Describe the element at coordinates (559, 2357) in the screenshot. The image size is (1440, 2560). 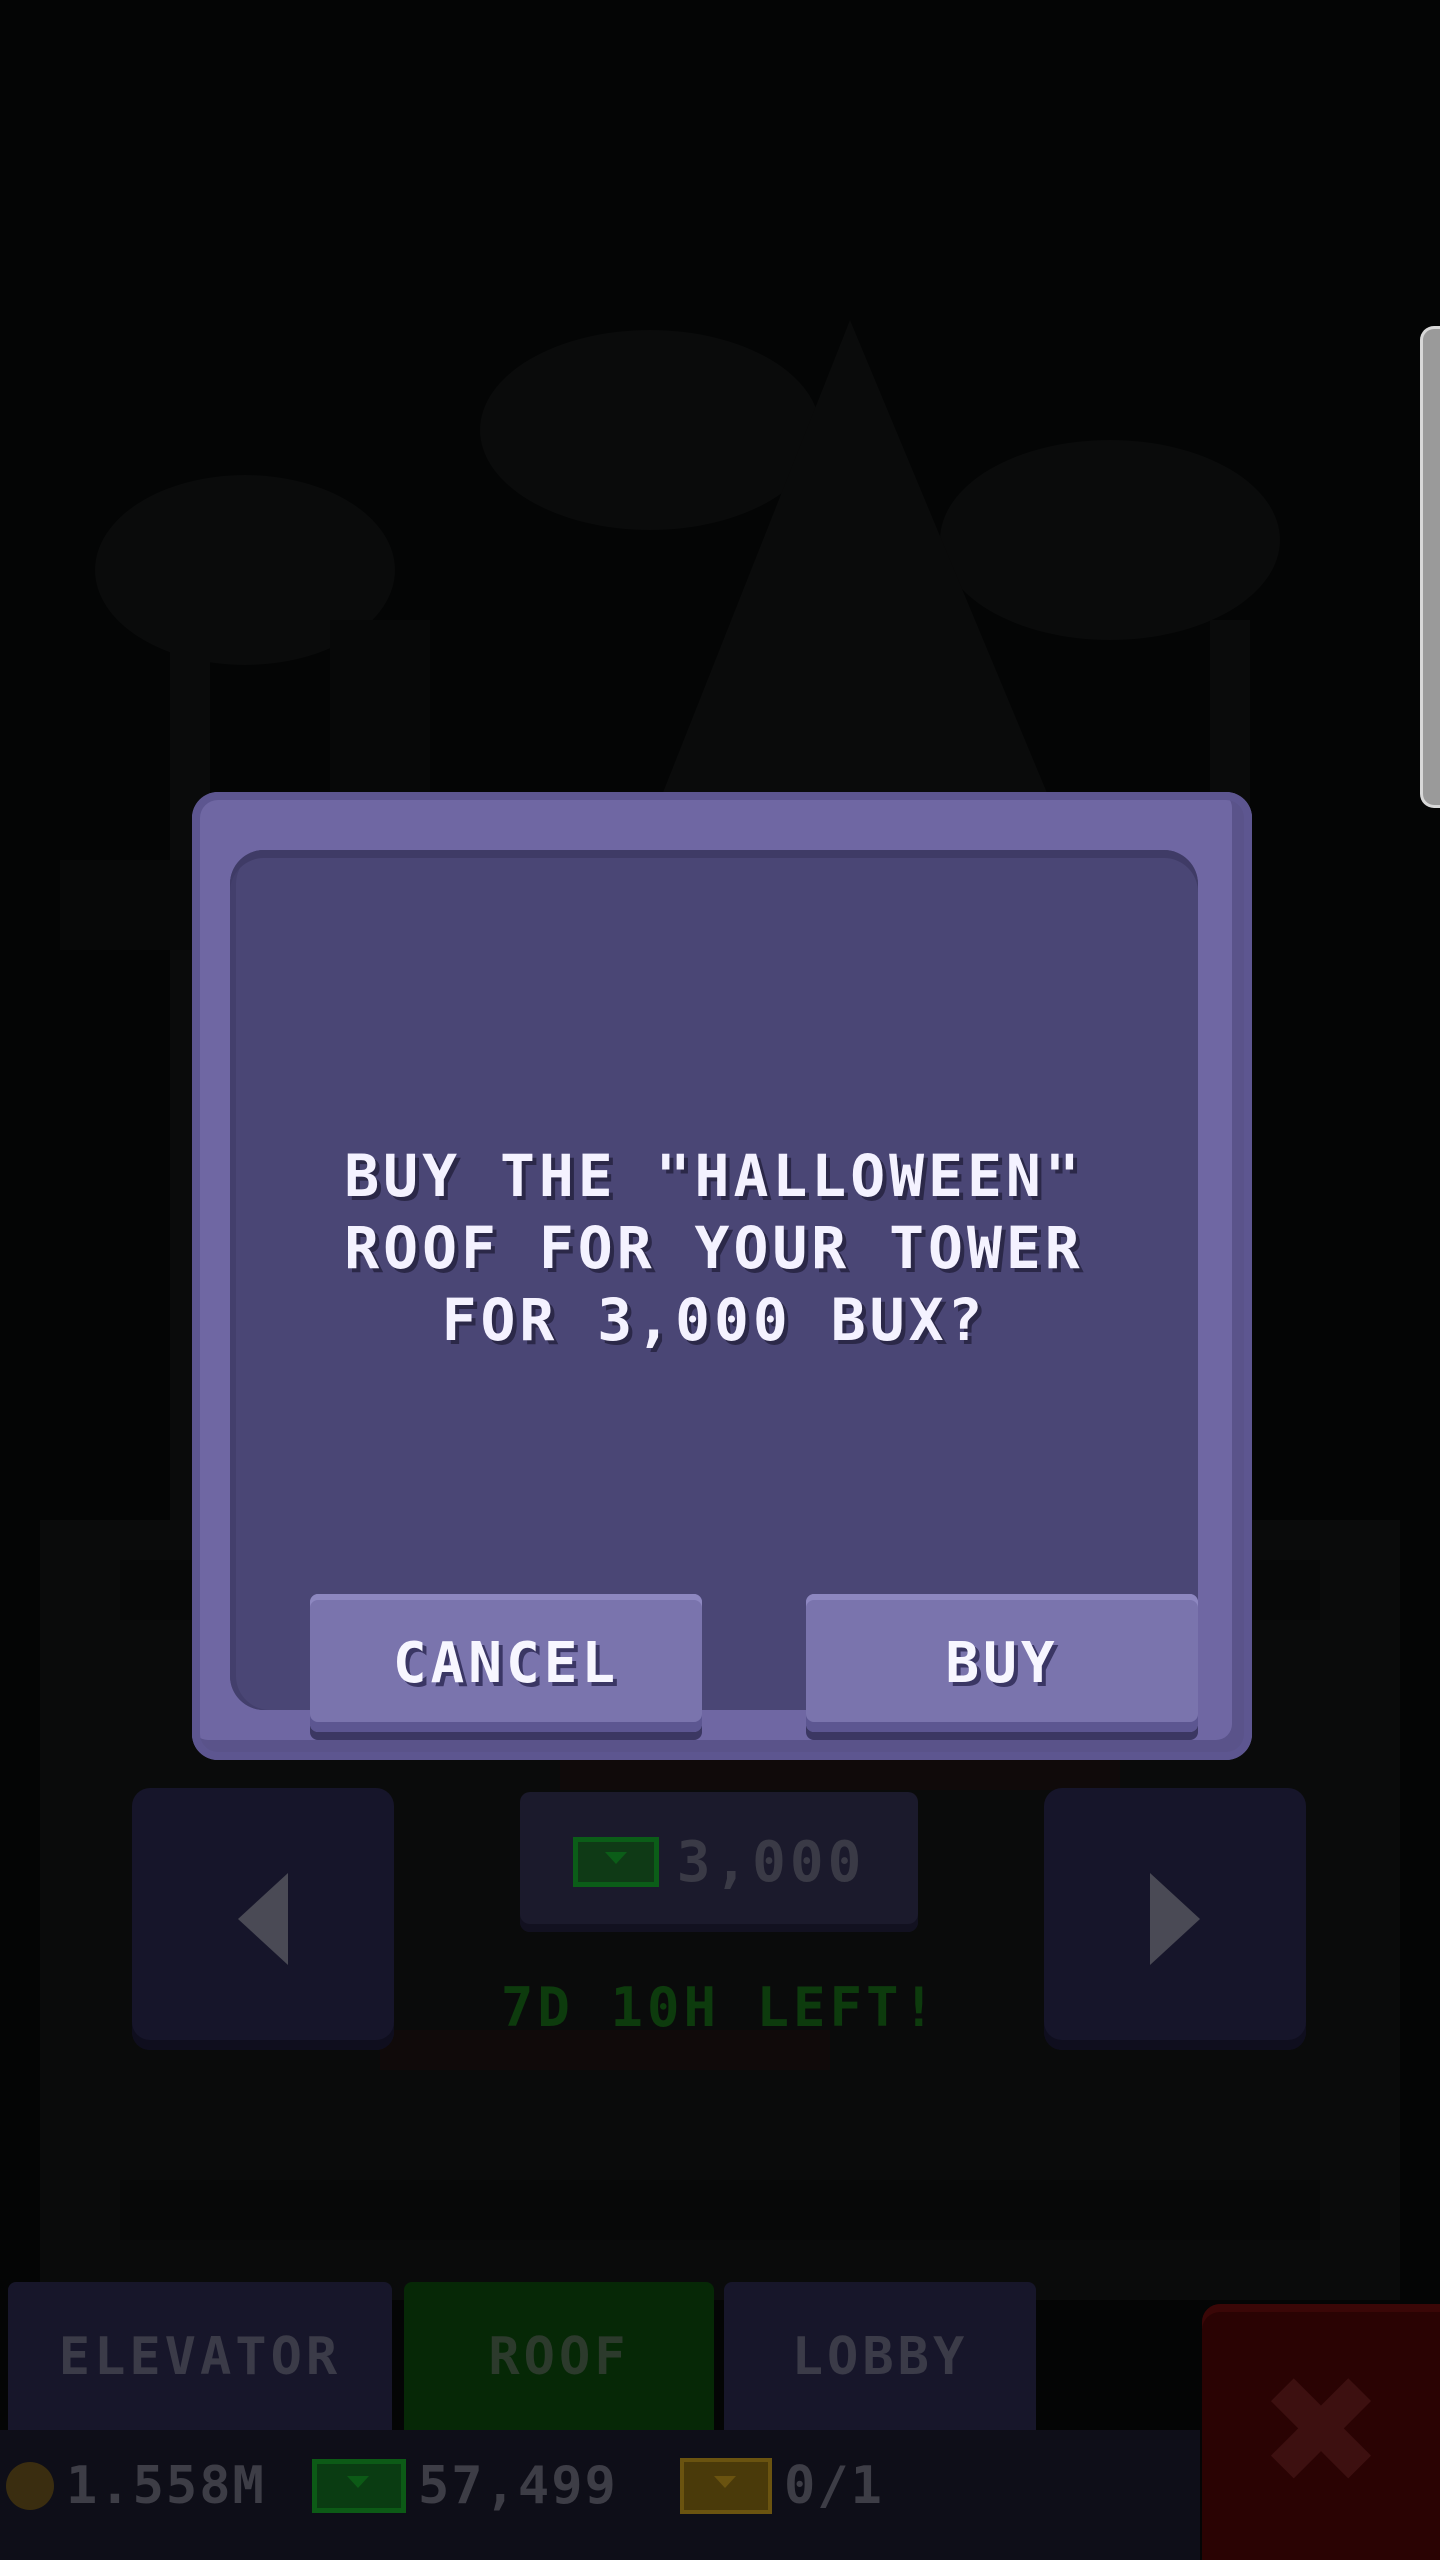
I see `tab-roof: ROOF` at that location.